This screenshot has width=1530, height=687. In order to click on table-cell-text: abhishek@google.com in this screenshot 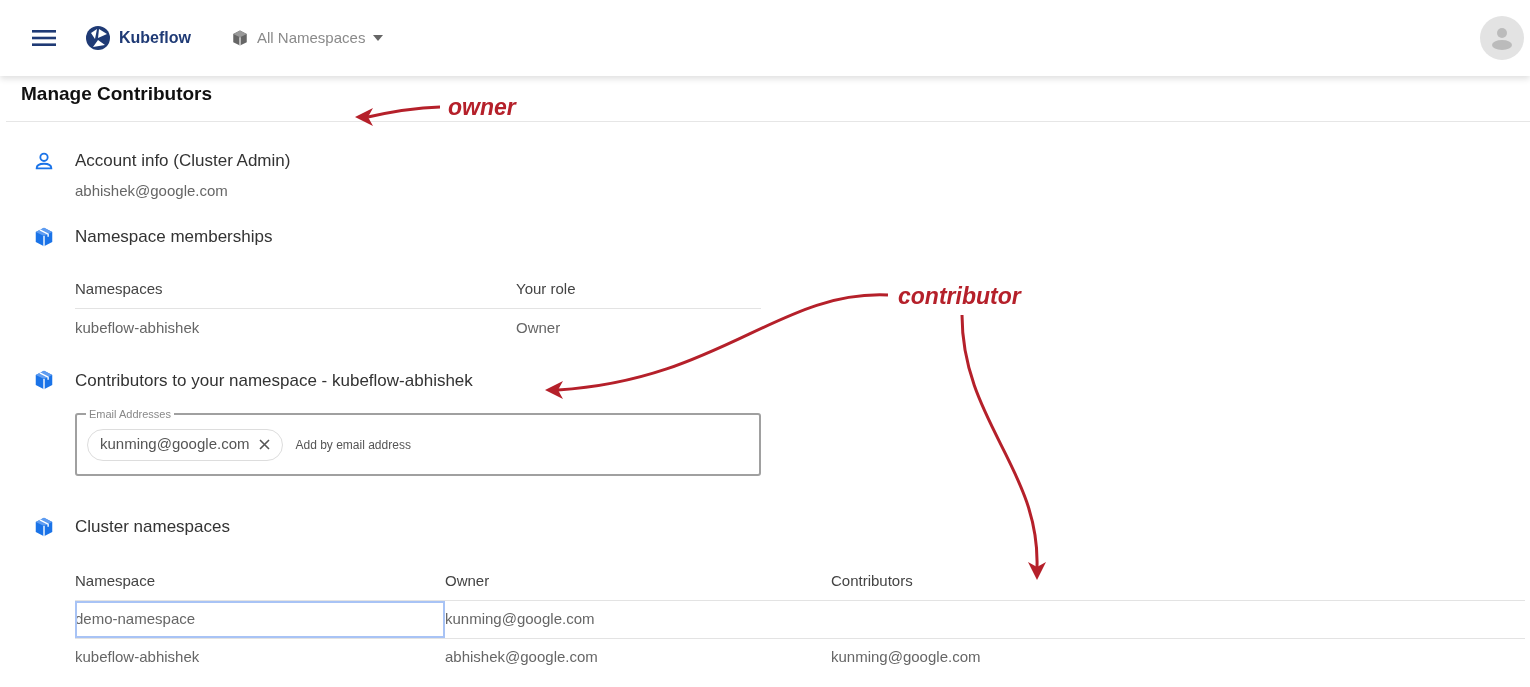, I will do `click(521, 656)`.